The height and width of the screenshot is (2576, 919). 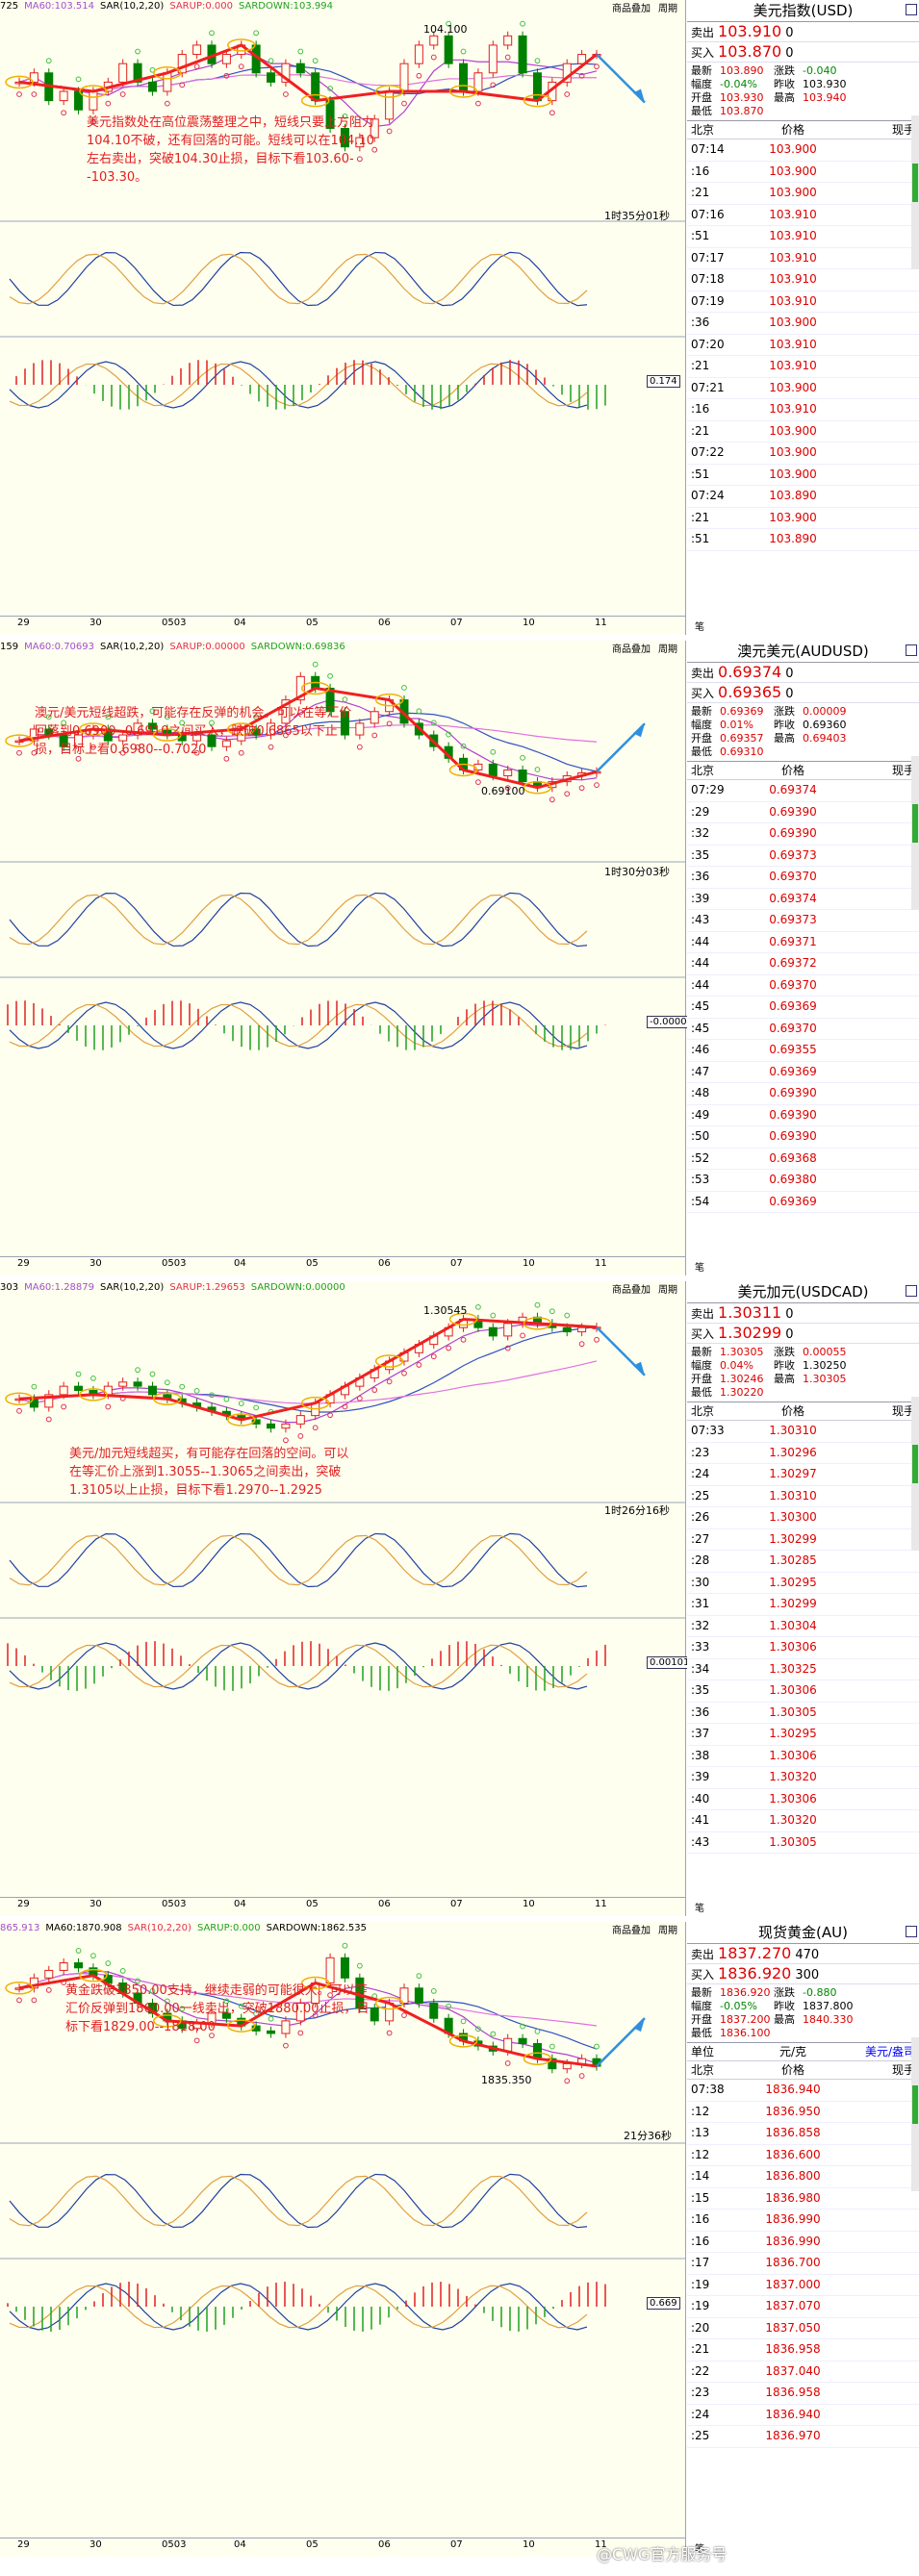 I want to click on tick-row: :34 1.30325, so click(x=803, y=1670).